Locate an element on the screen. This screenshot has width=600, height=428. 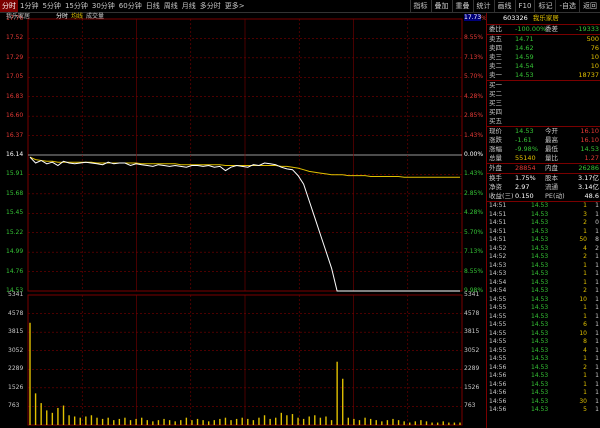
tab-2: 5分钟 is located at coordinates (51, 6).